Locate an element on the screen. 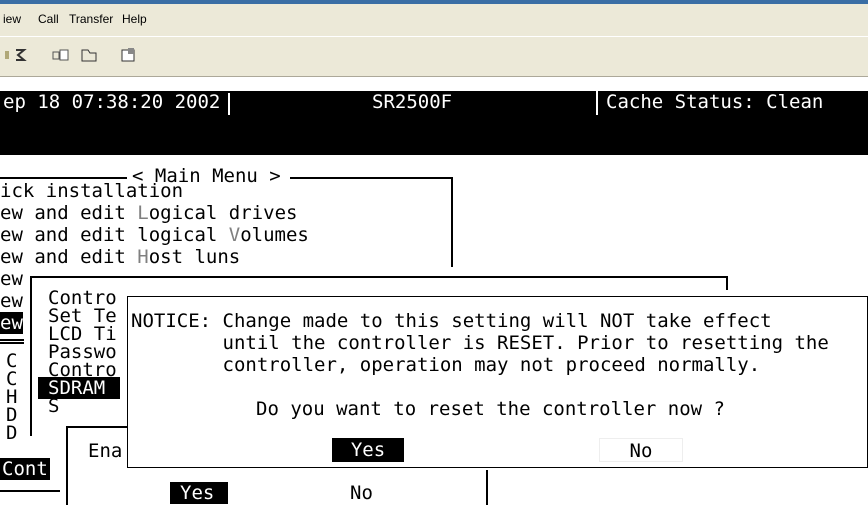  menu-help: Help is located at coordinates (134, 19).